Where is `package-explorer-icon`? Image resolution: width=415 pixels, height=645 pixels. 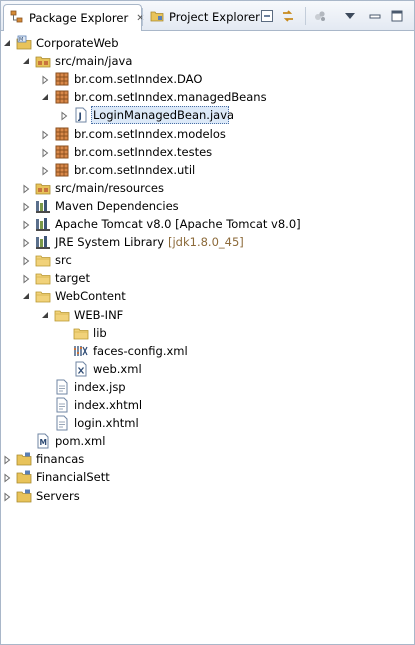 package-explorer-icon is located at coordinates (17, 18).